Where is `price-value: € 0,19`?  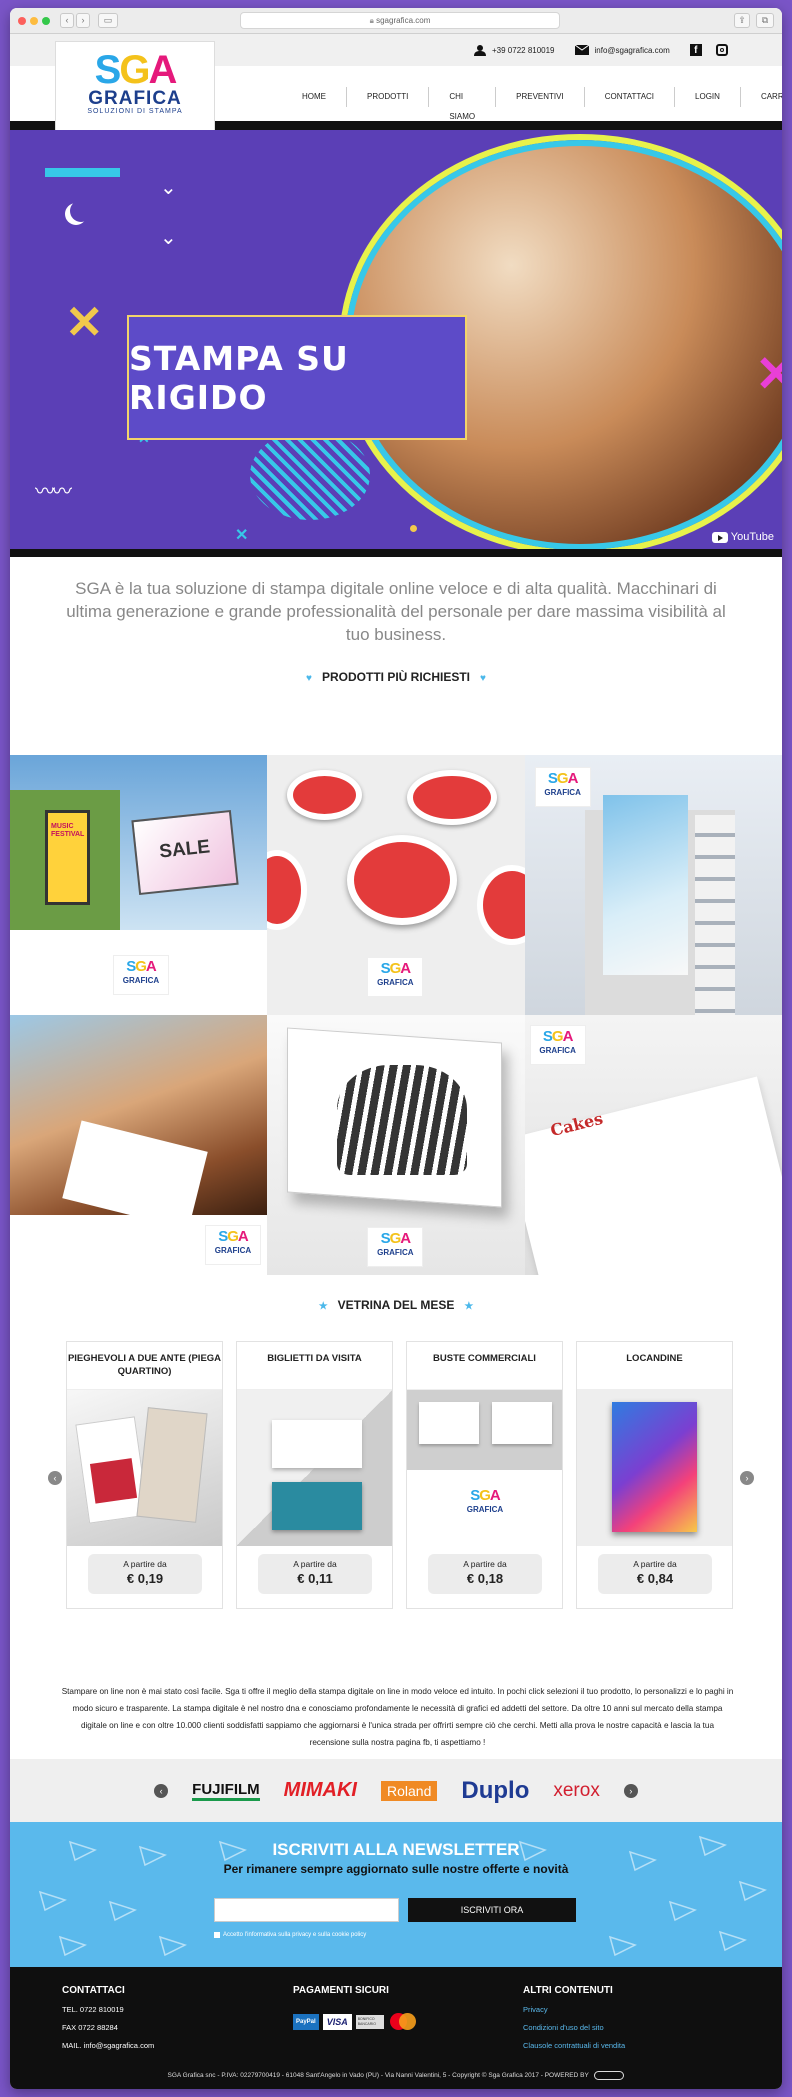 price-value: € 0,19 is located at coordinates (145, 1578).